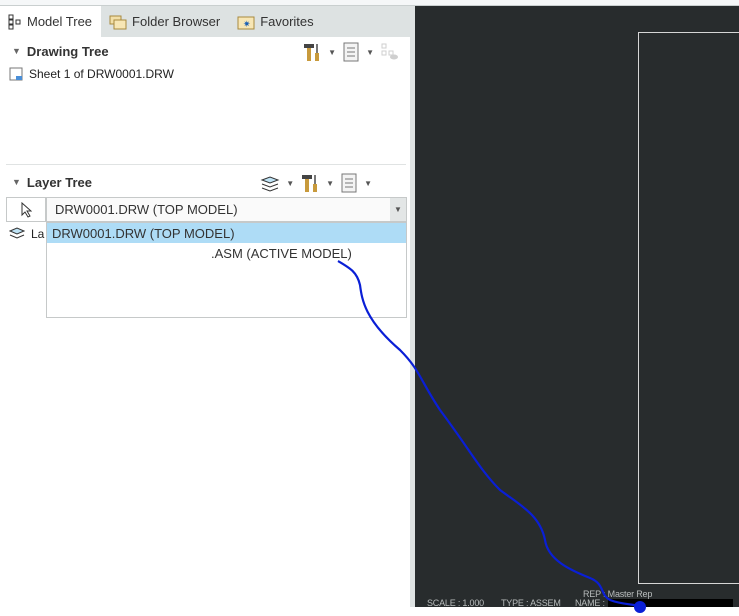 Image resolution: width=739 pixels, height=616 pixels. I want to click on favorites-icon: ✷, so click(246, 22).